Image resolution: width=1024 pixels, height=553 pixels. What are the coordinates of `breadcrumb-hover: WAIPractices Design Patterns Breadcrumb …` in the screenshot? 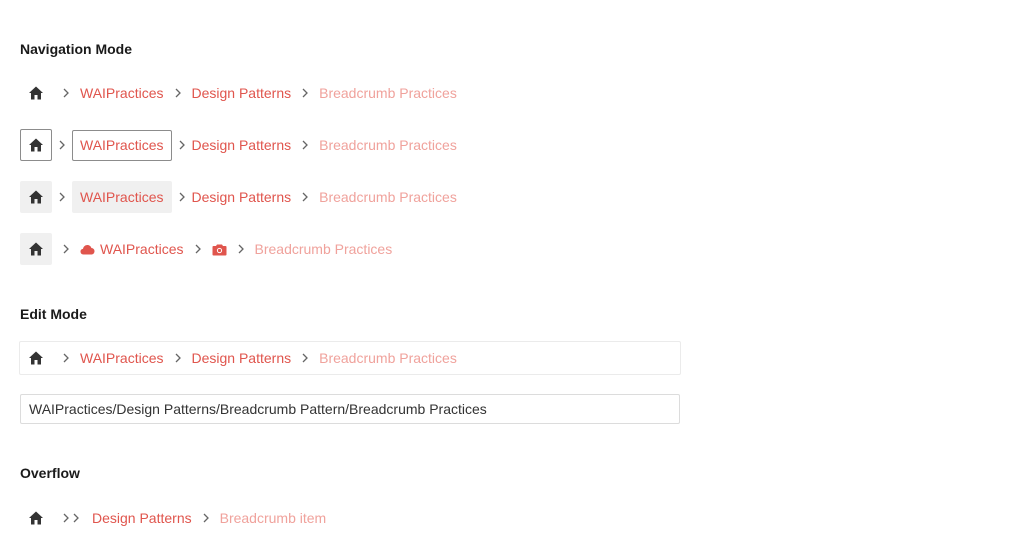 It's located at (238, 197).